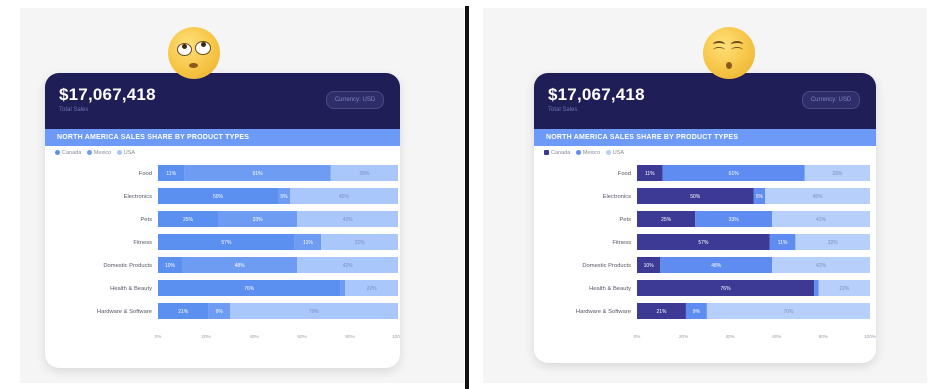 This screenshot has width=950, height=389. I want to click on smirk-emoji-icon, so click(729, 53).